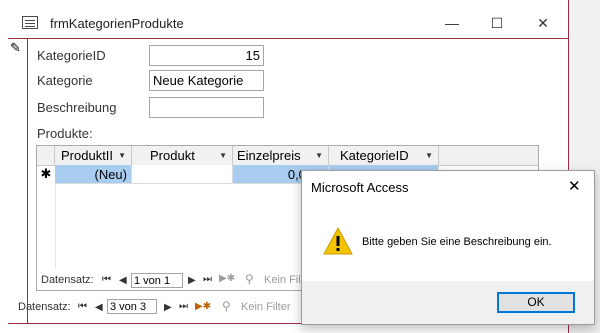  What do you see at coordinates (452, 23) in the screenshot?
I see `minimize-button: —` at bounding box center [452, 23].